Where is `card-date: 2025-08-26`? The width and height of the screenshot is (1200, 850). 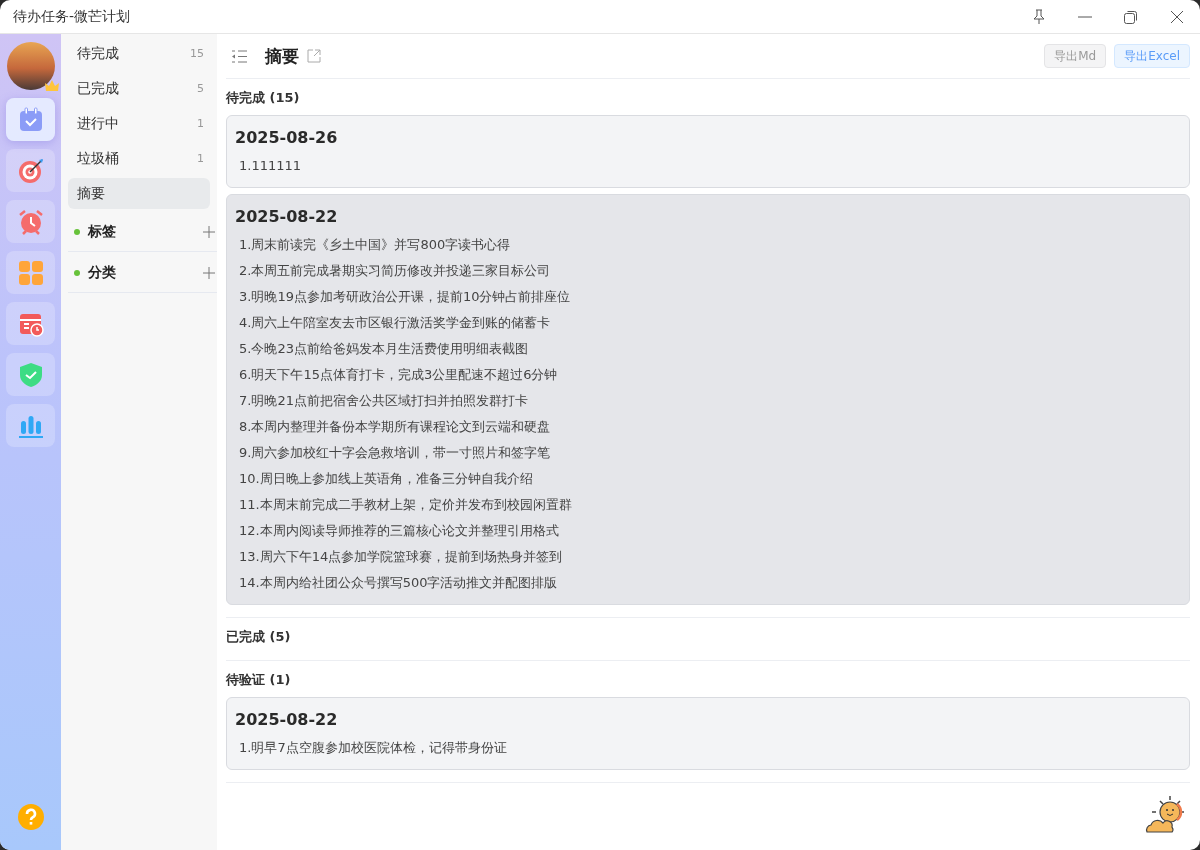
card-date: 2025-08-26 is located at coordinates (287, 137).